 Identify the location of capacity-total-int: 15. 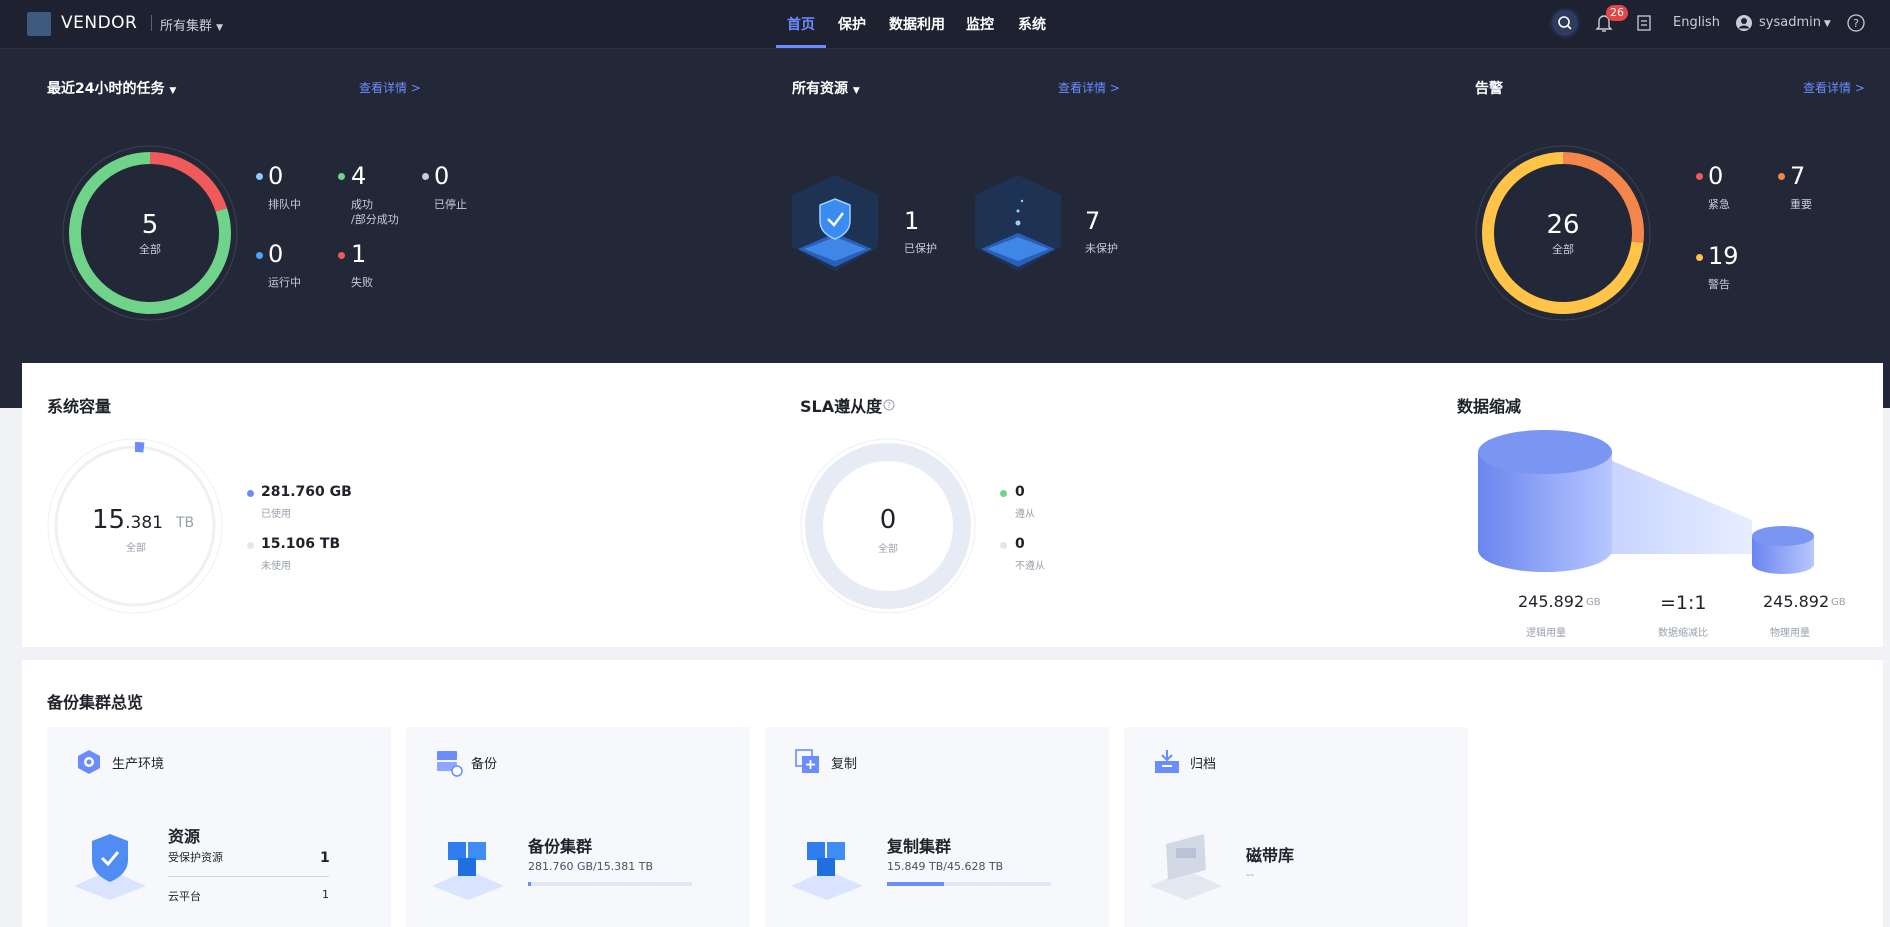
(109, 520).